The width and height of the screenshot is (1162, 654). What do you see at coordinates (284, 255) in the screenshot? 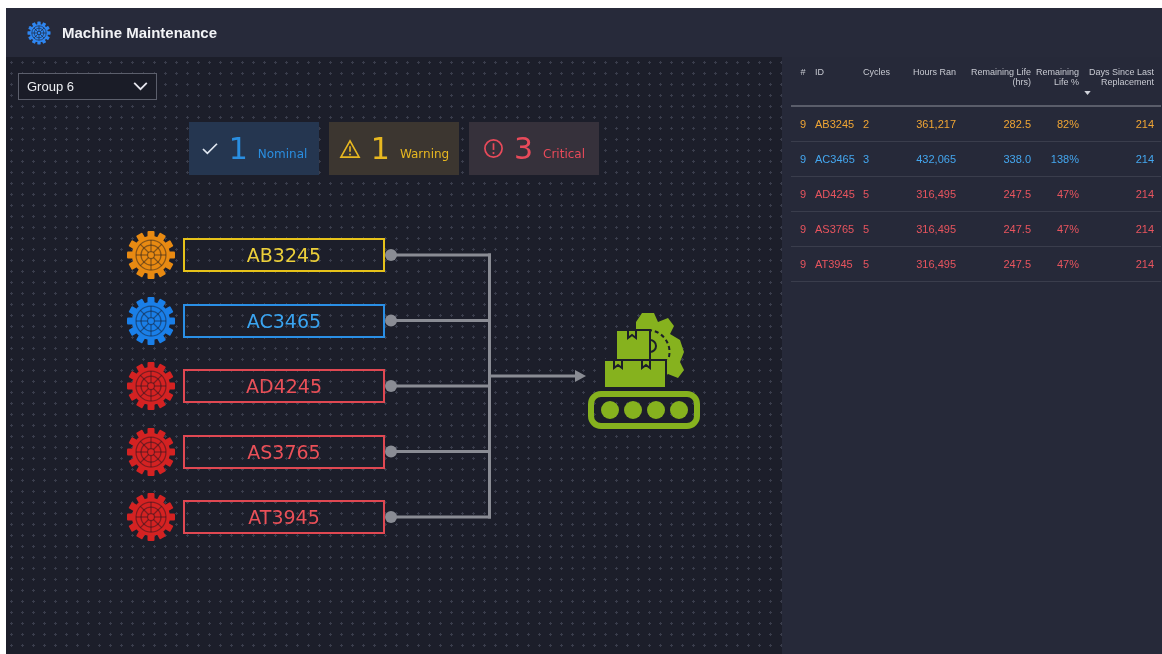
I see `machine-node: AB3245` at bounding box center [284, 255].